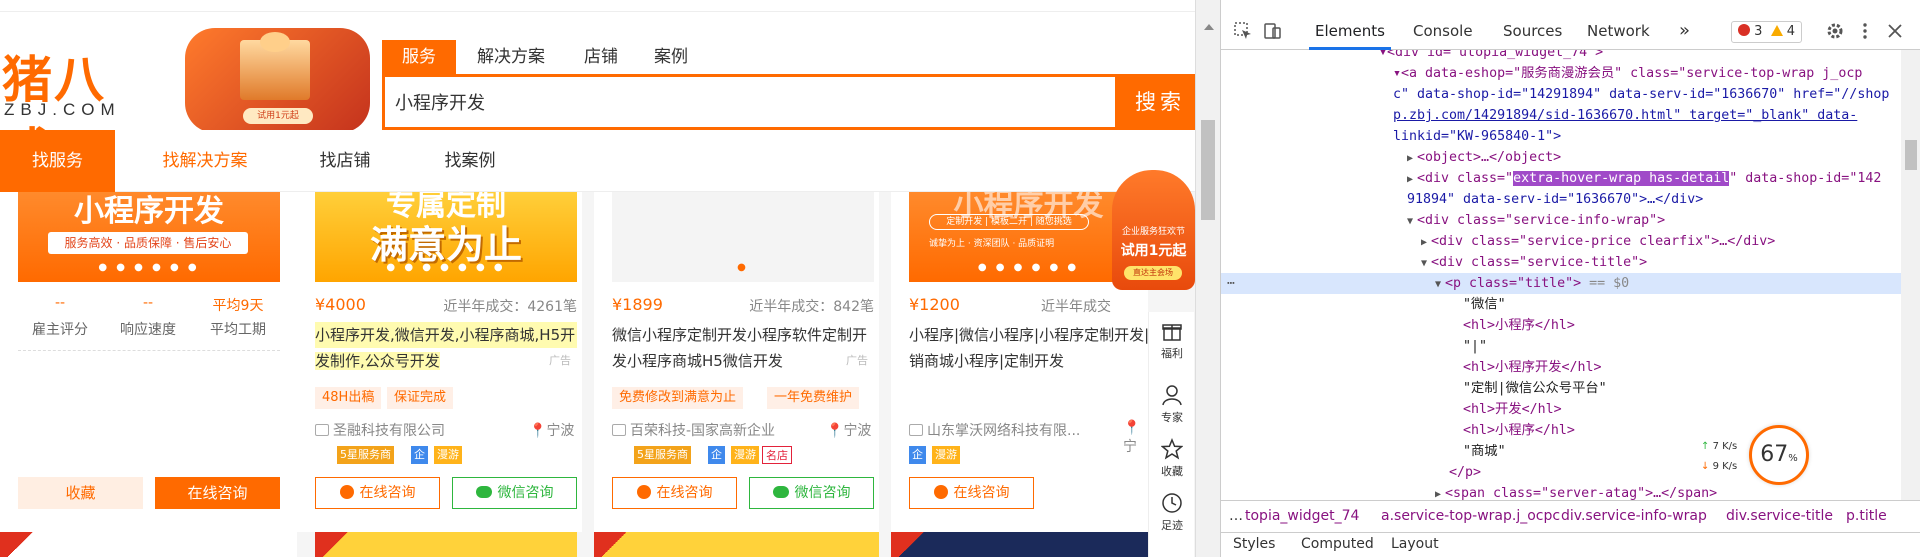  What do you see at coordinates (1895, 31) in the screenshot?
I see `close-icon` at bounding box center [1895, 31].